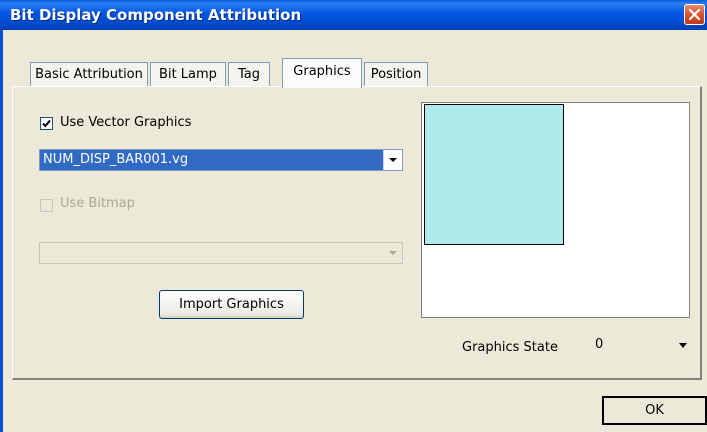 This screenshot has height=432, width=707. I want to click on window-title: Bit Display Component Attribution, so click(156, 15).